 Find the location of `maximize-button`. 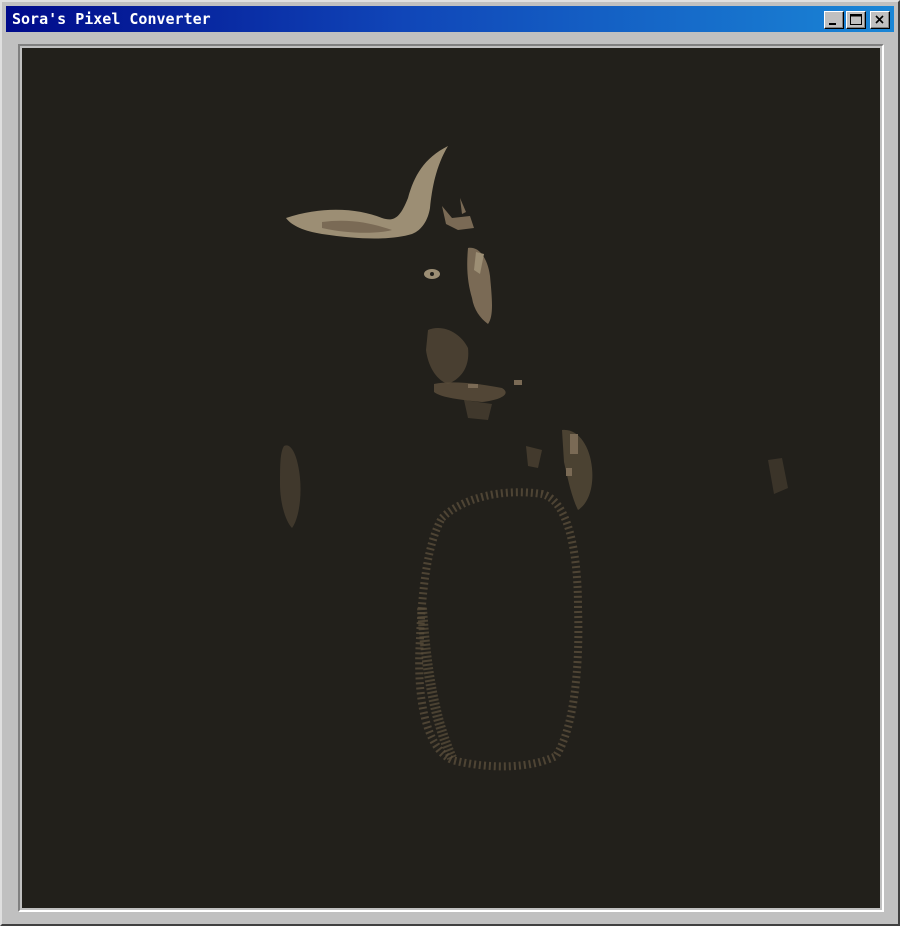

maximize-button is located at coordinates (856, 20).